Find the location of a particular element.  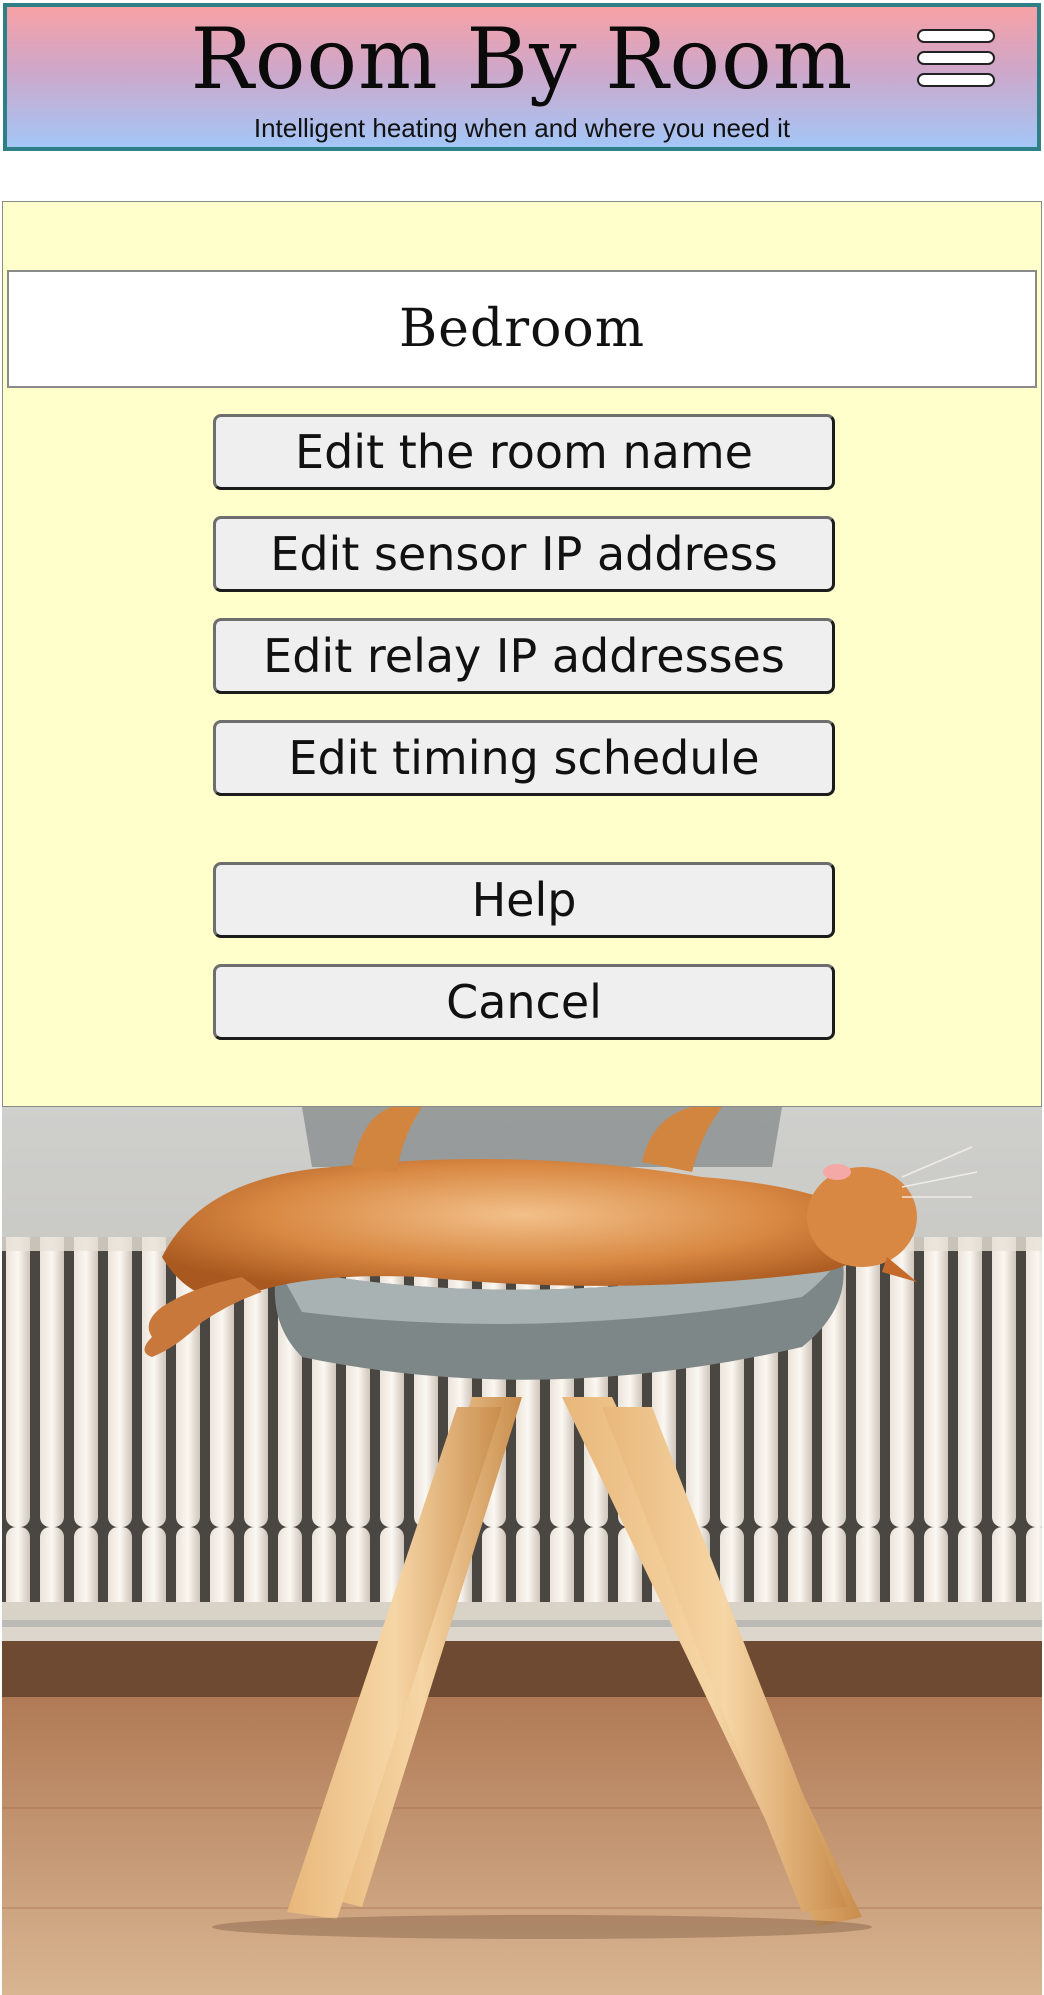

room-name: Bedroom is located at coordinates (522, 329).